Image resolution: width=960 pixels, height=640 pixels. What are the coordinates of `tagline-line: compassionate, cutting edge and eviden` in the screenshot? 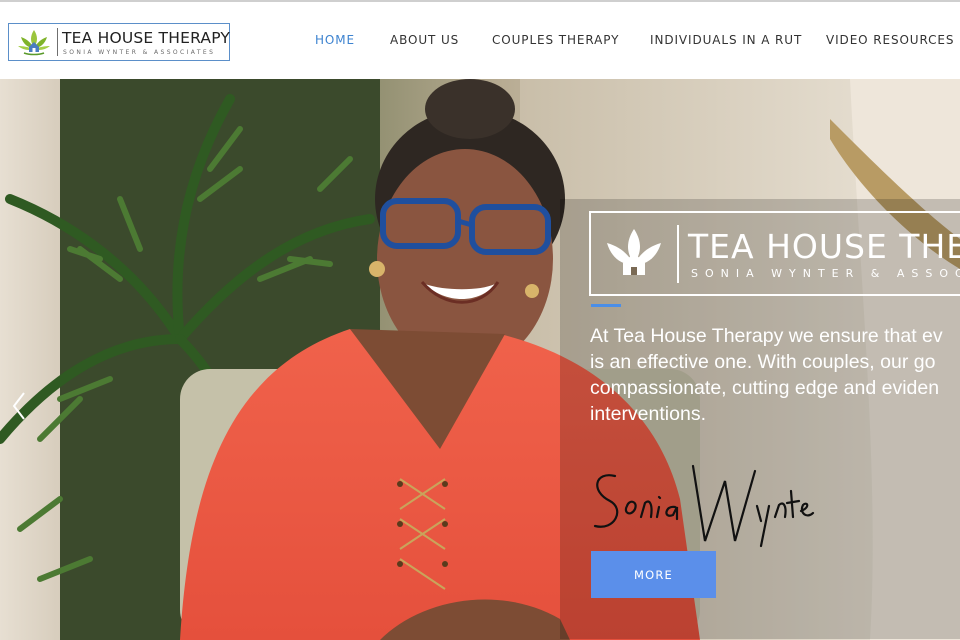 It's located at (765, 388).